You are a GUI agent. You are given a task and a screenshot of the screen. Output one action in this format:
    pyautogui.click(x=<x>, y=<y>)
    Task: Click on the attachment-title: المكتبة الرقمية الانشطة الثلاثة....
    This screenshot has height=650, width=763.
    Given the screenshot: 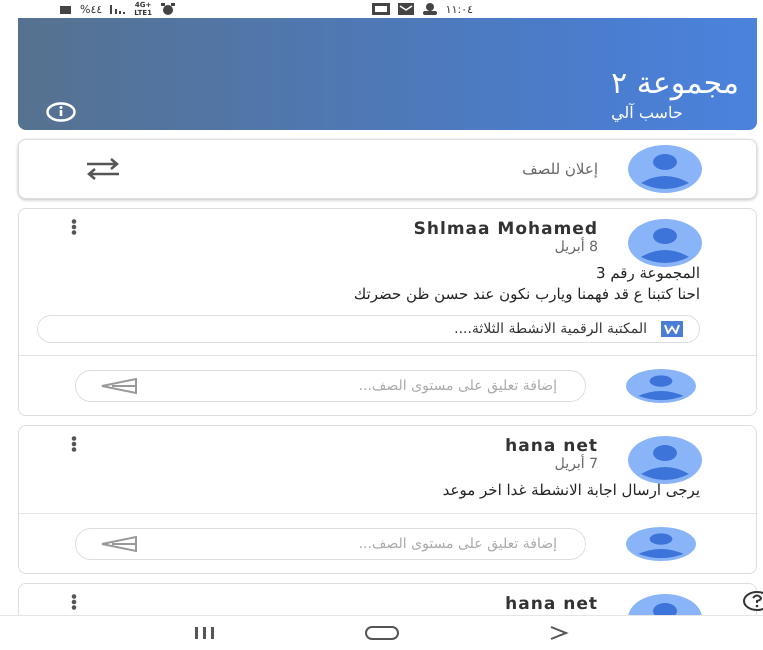 What is the action you would take?
    pyautogui.click(x=550, y=329)
    